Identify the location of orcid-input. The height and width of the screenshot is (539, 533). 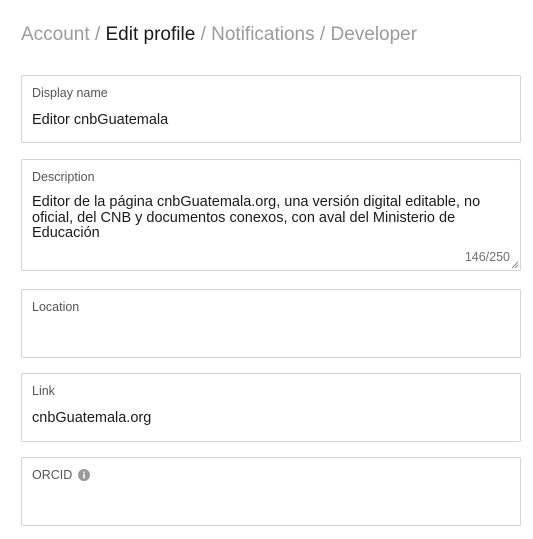
(271, 502).